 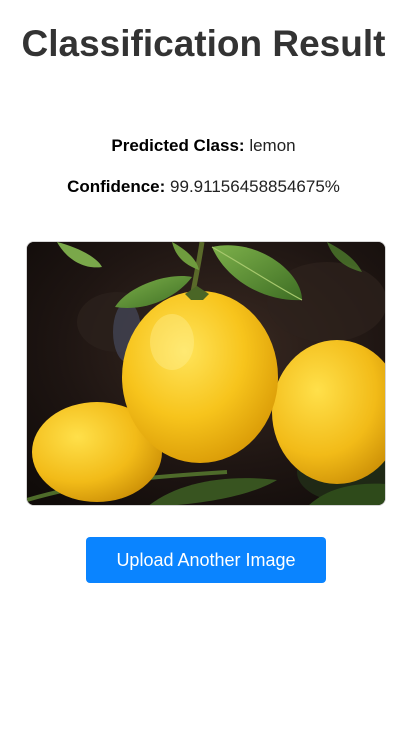 I want to click on confidence-line: Confidence: 99.91156458854675%, so click(x=203, y=187).